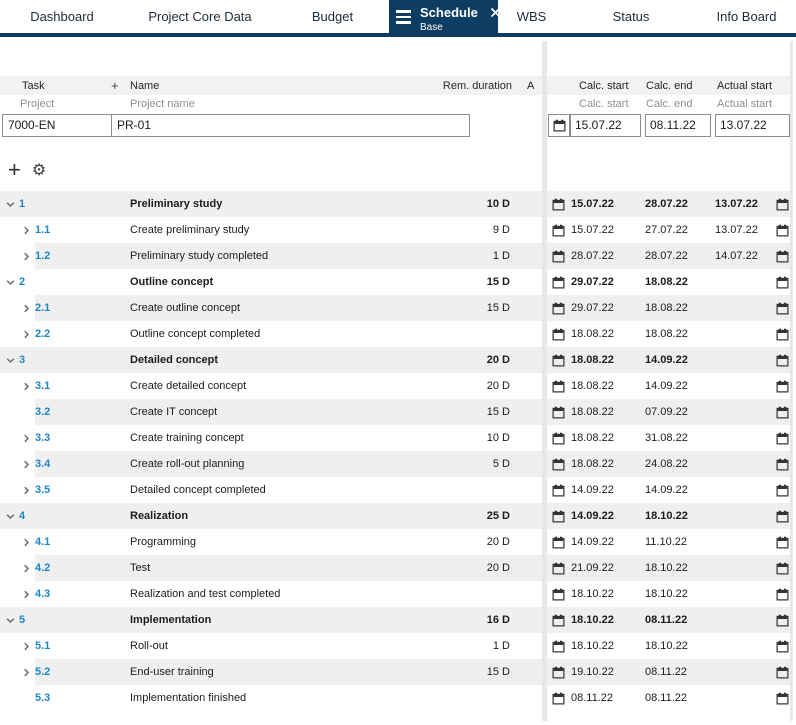 This screenshot has width=796, height=725. I want to click on project-id-input: 7000-EN, so click(57, 125).